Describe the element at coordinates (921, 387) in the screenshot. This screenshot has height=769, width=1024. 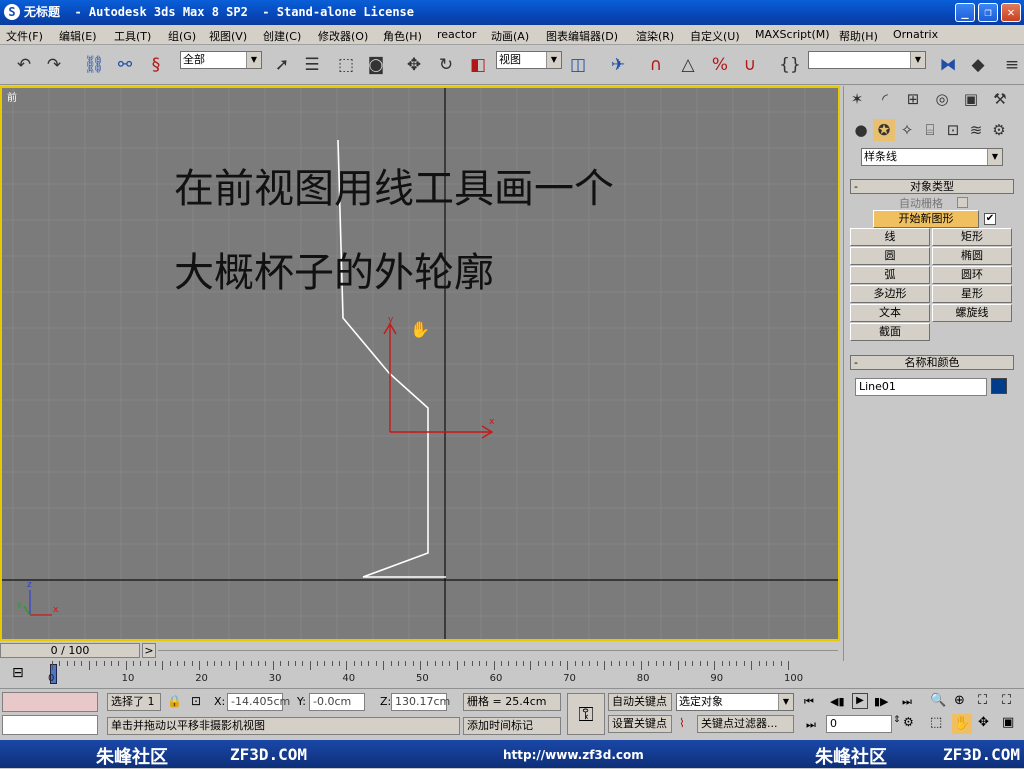
I see `object-name-input: Line01` at that location.